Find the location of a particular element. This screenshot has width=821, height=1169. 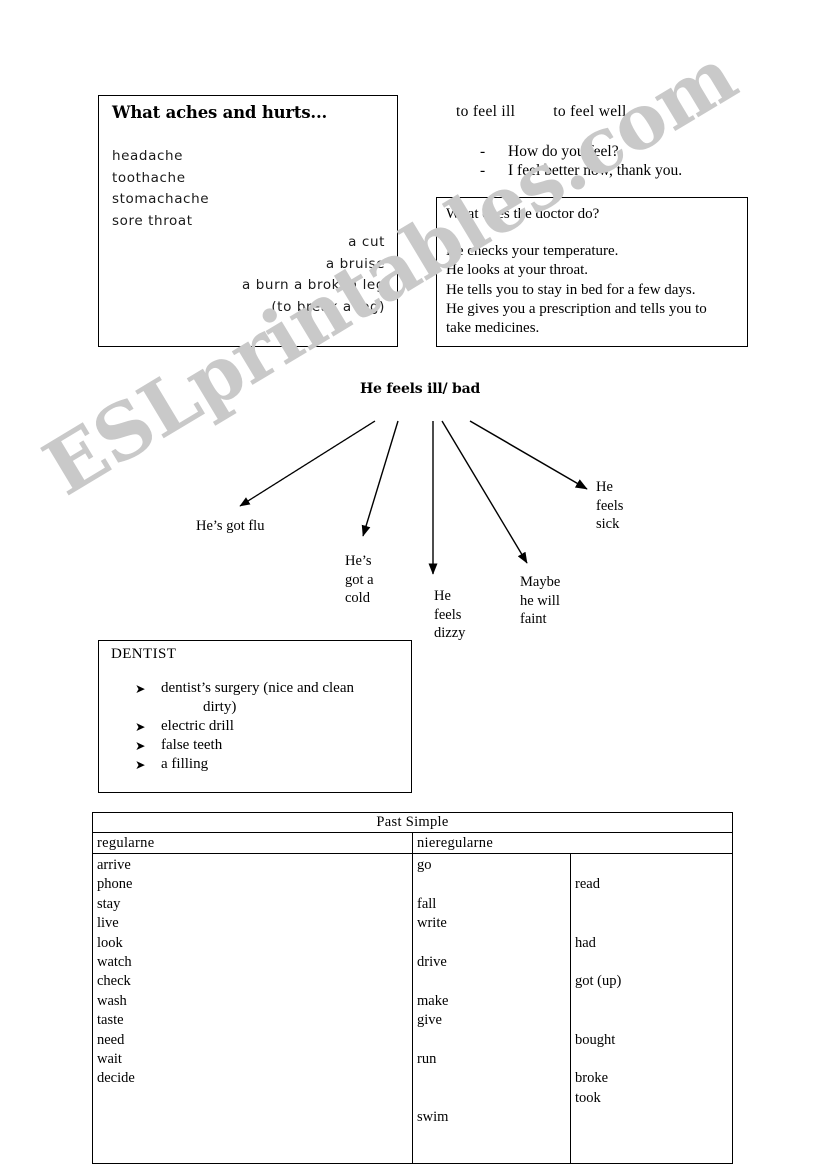

mindmap-title: He feels ill/ bad is located at coordinates (420, 389).